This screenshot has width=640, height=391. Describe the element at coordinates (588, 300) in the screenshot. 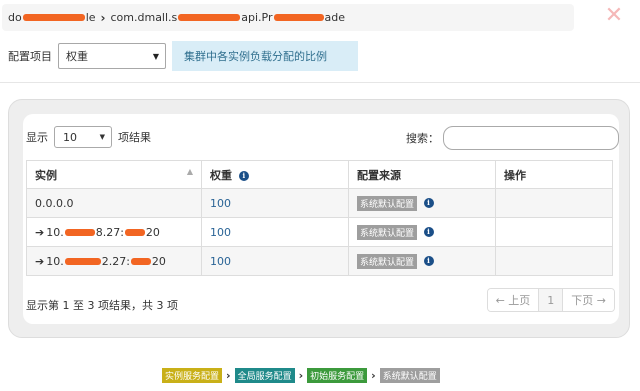

I see `next-page-button: 下页 →` at that location.